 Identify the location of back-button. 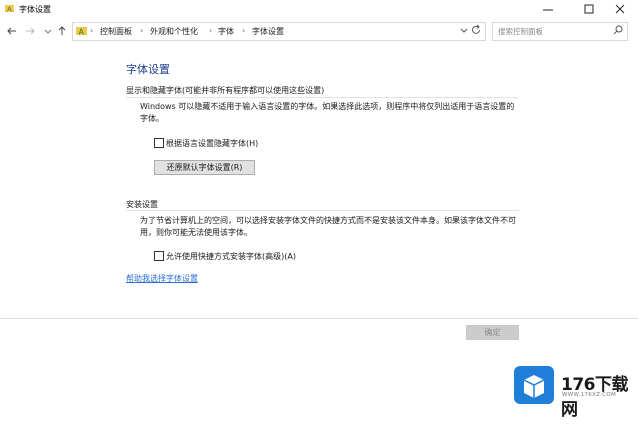
(12, 31).